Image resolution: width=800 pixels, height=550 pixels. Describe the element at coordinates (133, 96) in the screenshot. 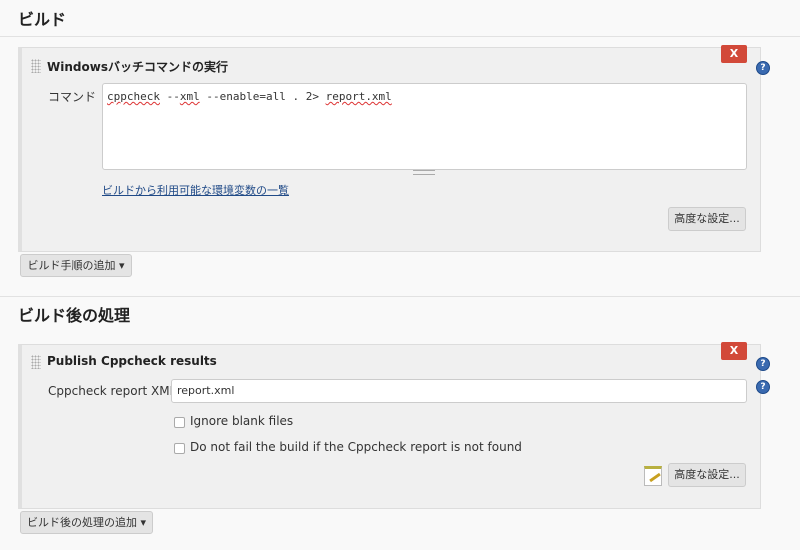

I see `command-text: cppcheck` at that location.